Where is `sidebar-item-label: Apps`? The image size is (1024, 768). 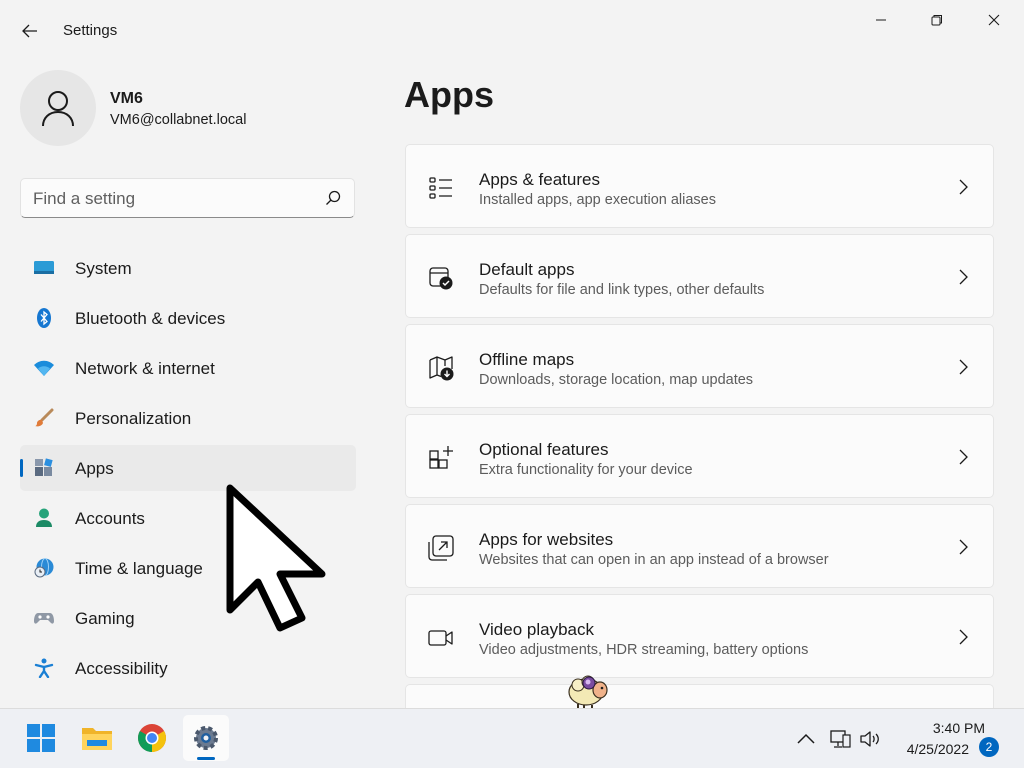
sidebar-item-label: Apps is located at coordinates (94, 468).